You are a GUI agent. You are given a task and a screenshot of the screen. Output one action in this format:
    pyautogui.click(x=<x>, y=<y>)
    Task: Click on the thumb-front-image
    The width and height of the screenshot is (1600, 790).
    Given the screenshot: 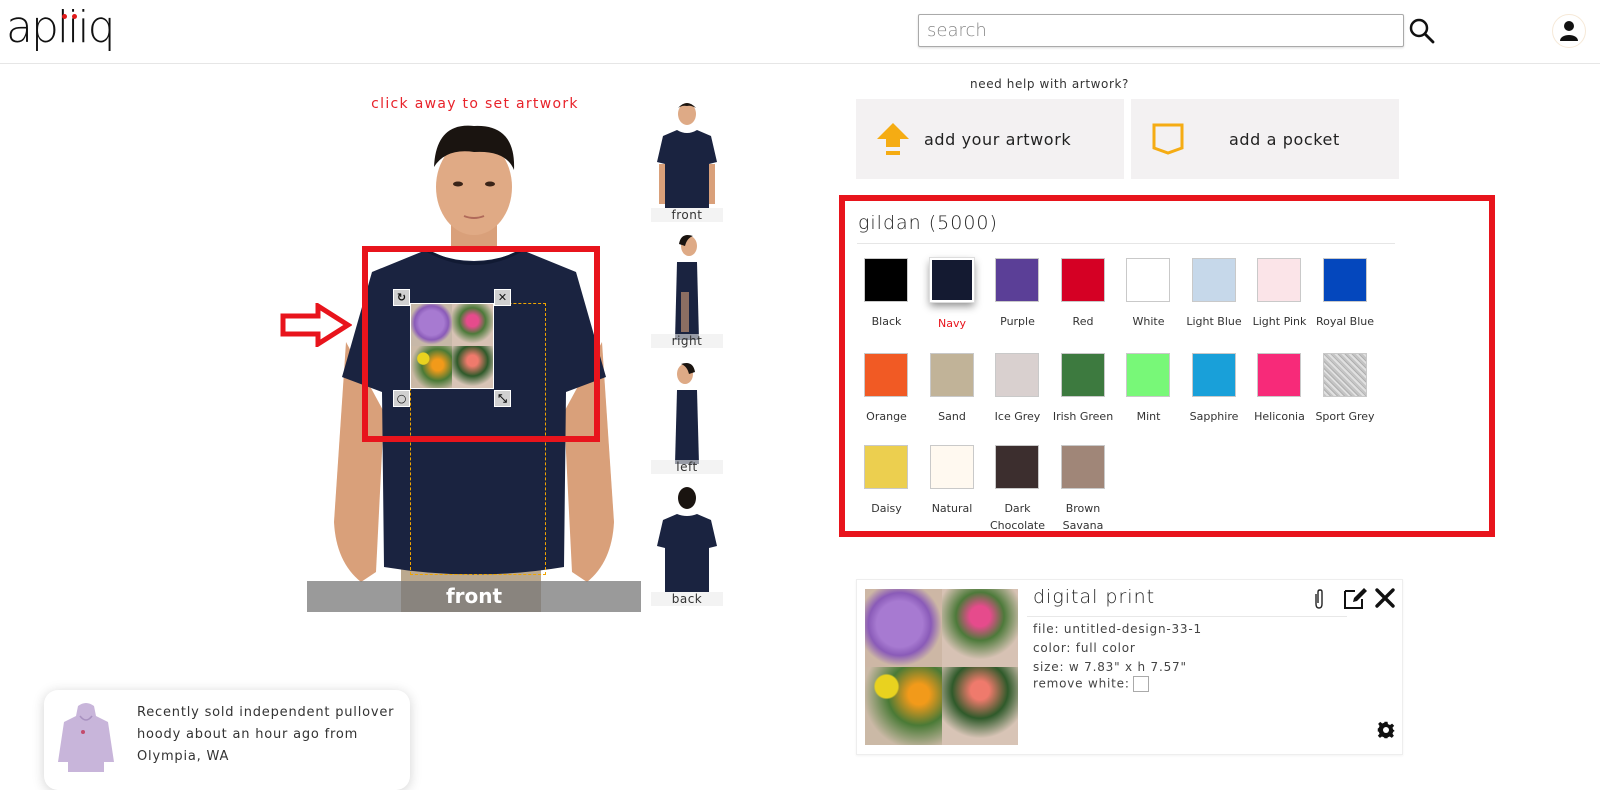 What is the action you would take?
    pyautogui.click(x=687, y=155)
    